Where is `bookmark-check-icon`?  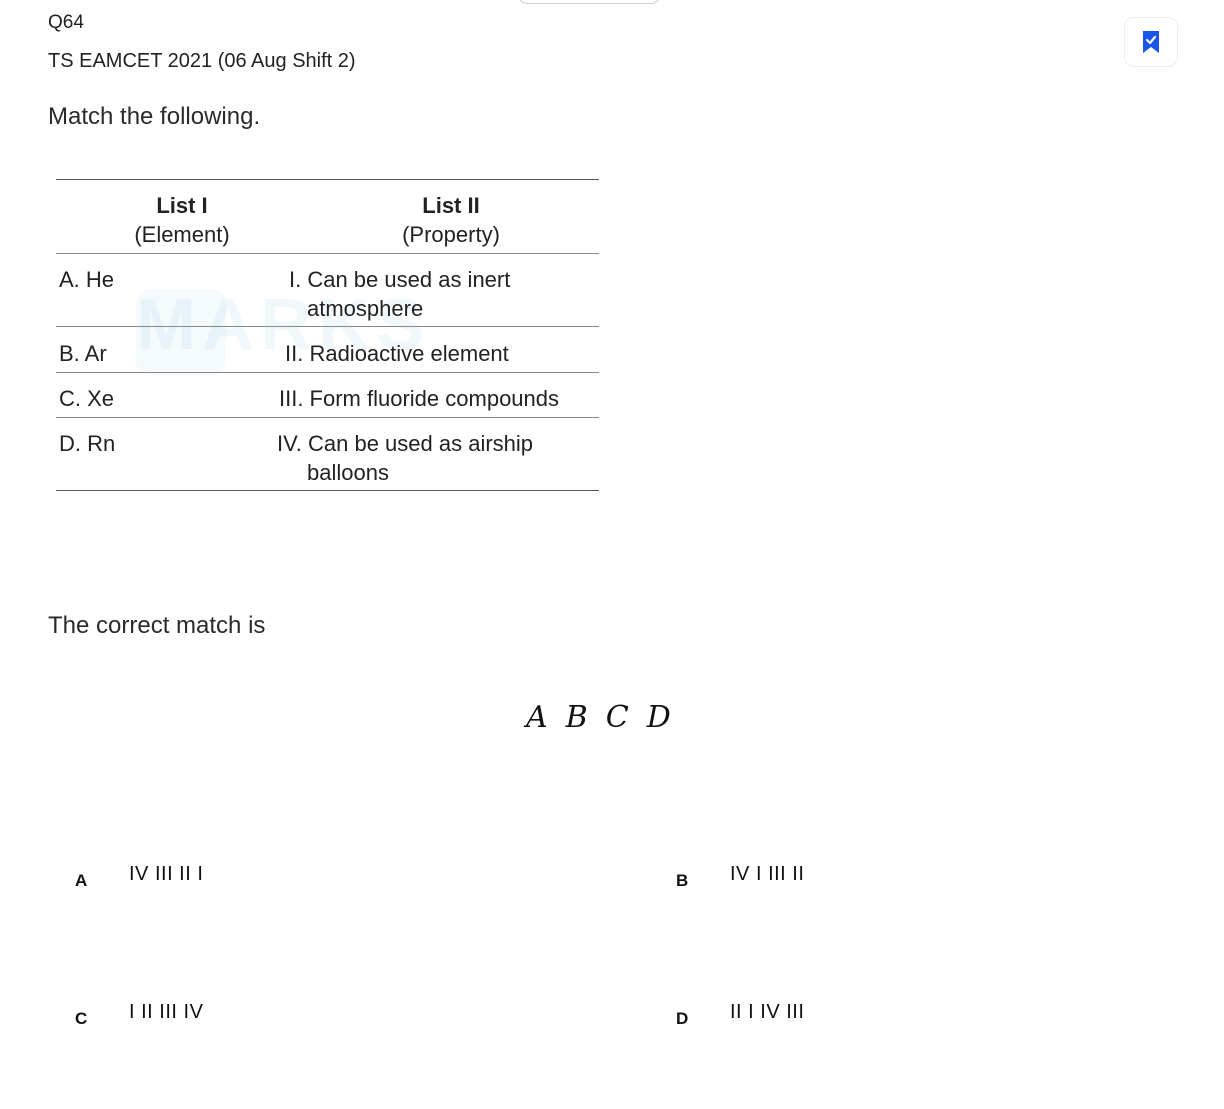
bookmark-check-icon is located at coordinates (1151, 42).